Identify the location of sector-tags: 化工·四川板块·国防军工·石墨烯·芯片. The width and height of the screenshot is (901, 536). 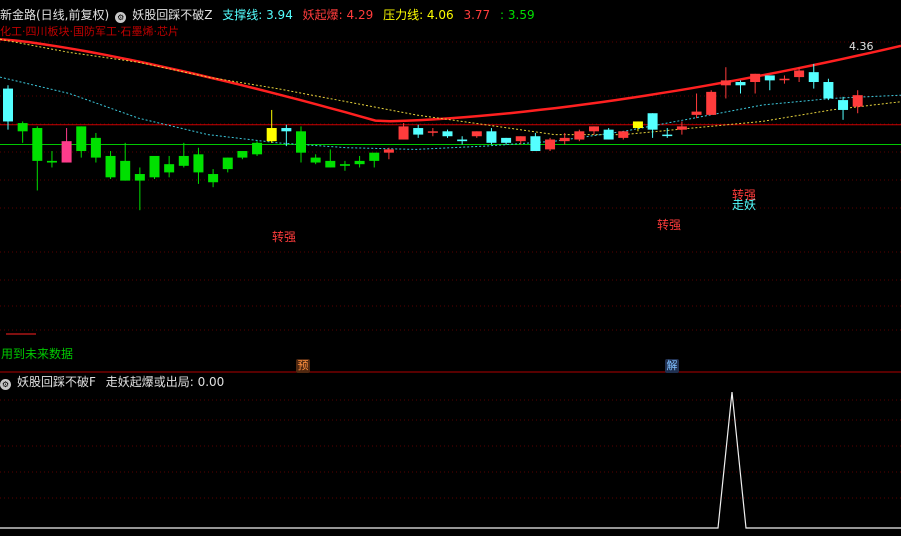
(92, 32).